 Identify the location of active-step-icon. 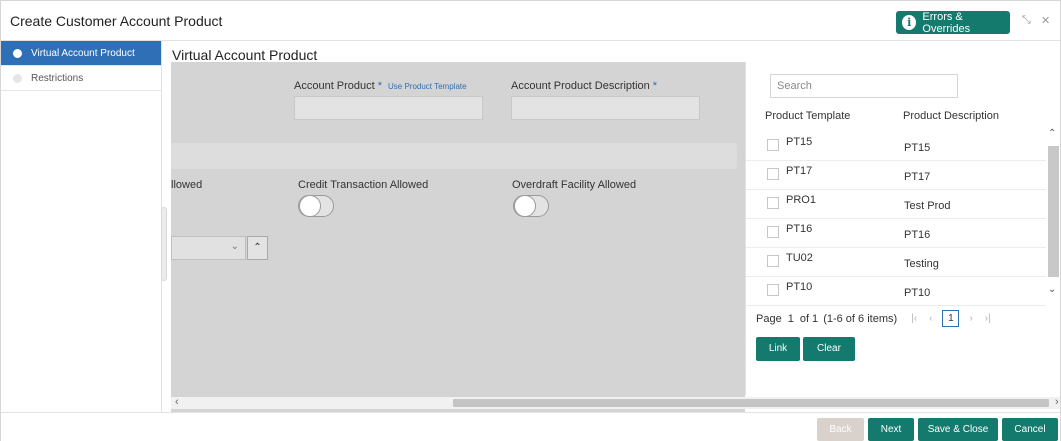
(17, 53).